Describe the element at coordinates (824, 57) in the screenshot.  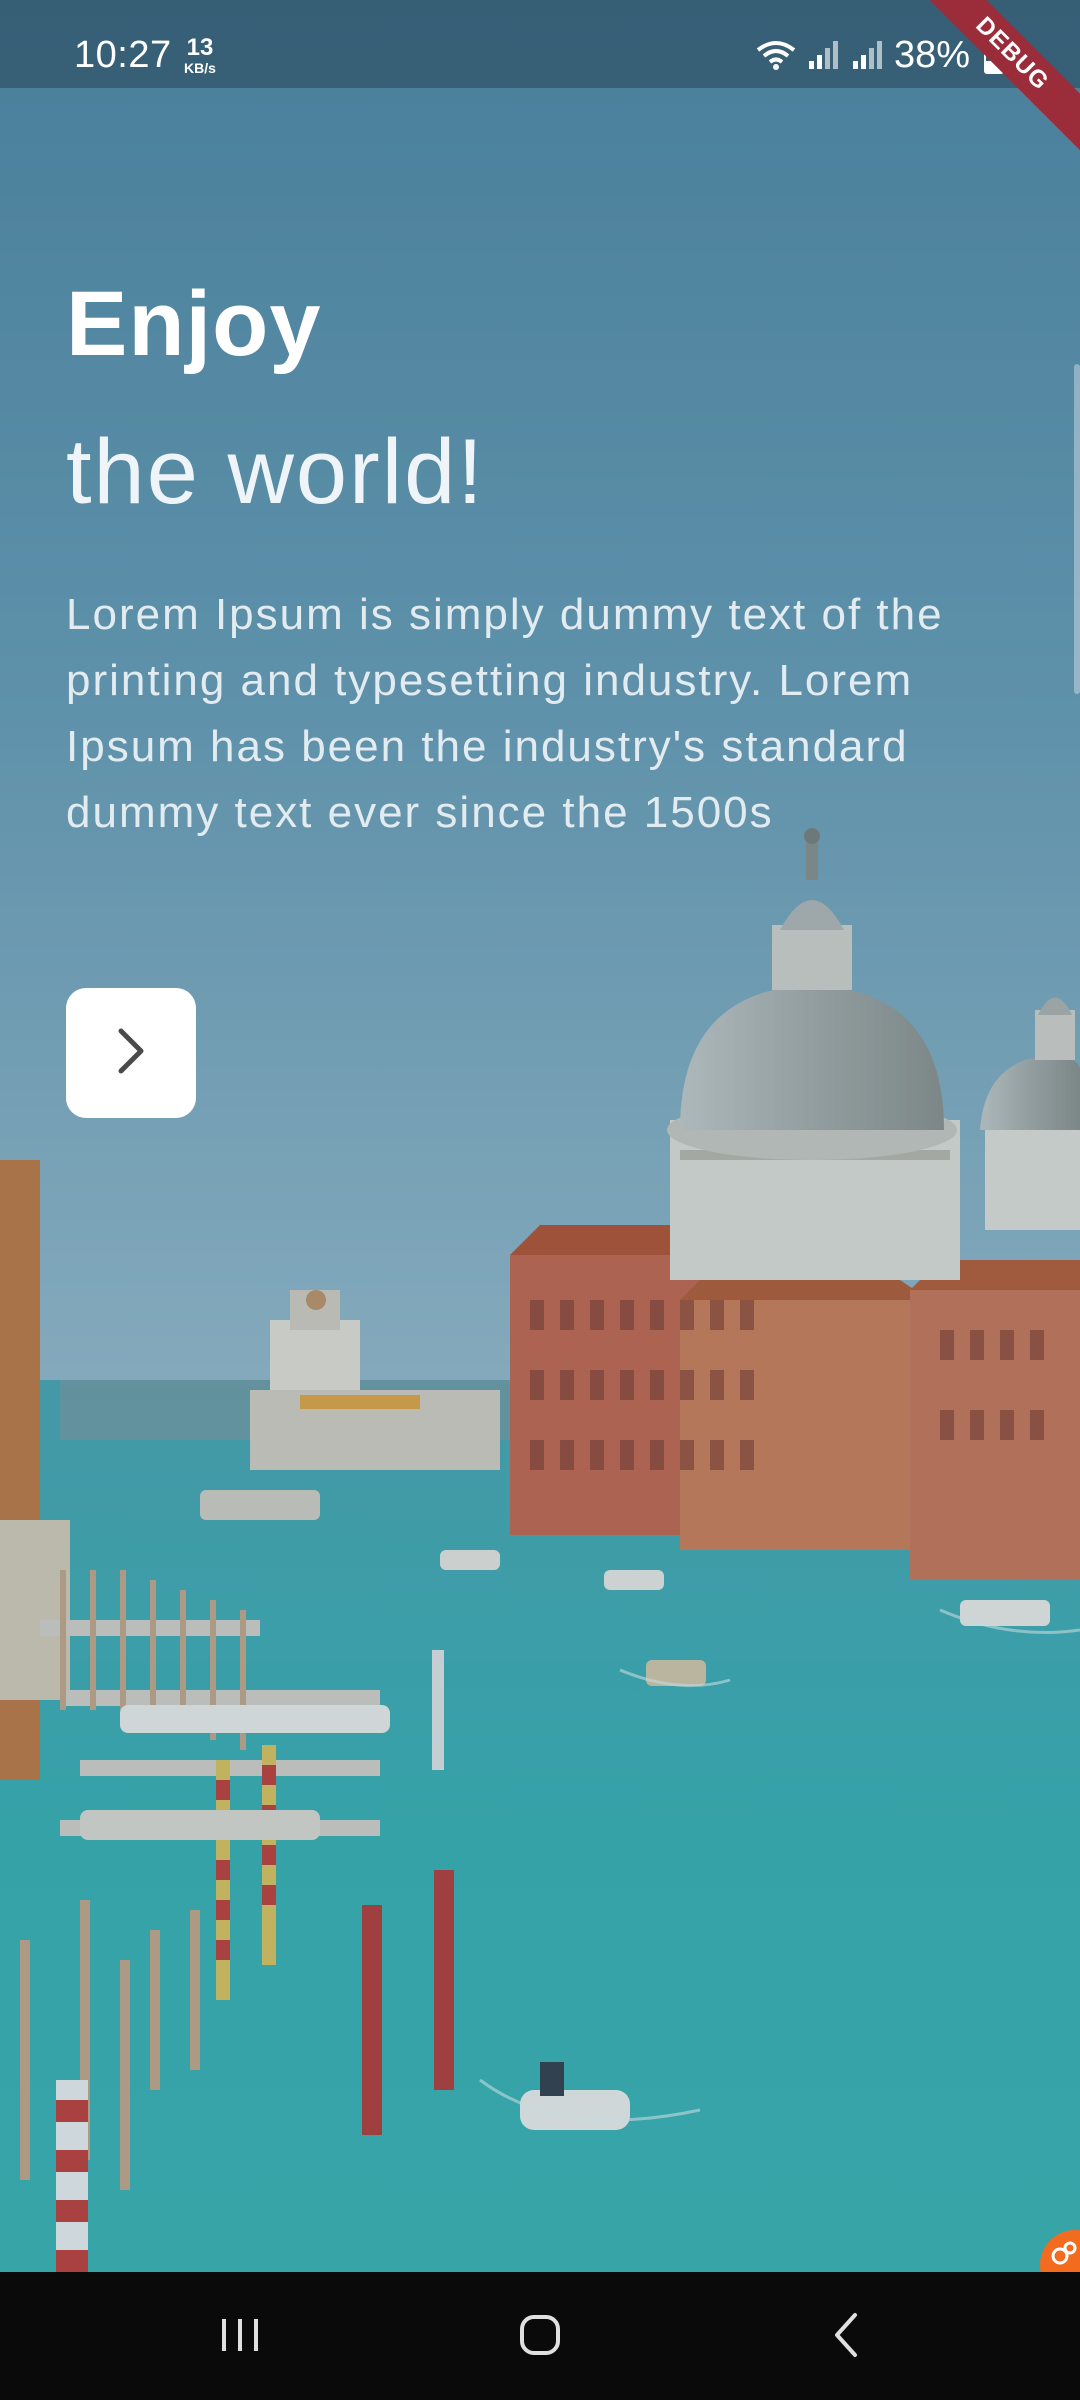
I see `signal-icon` at that location.